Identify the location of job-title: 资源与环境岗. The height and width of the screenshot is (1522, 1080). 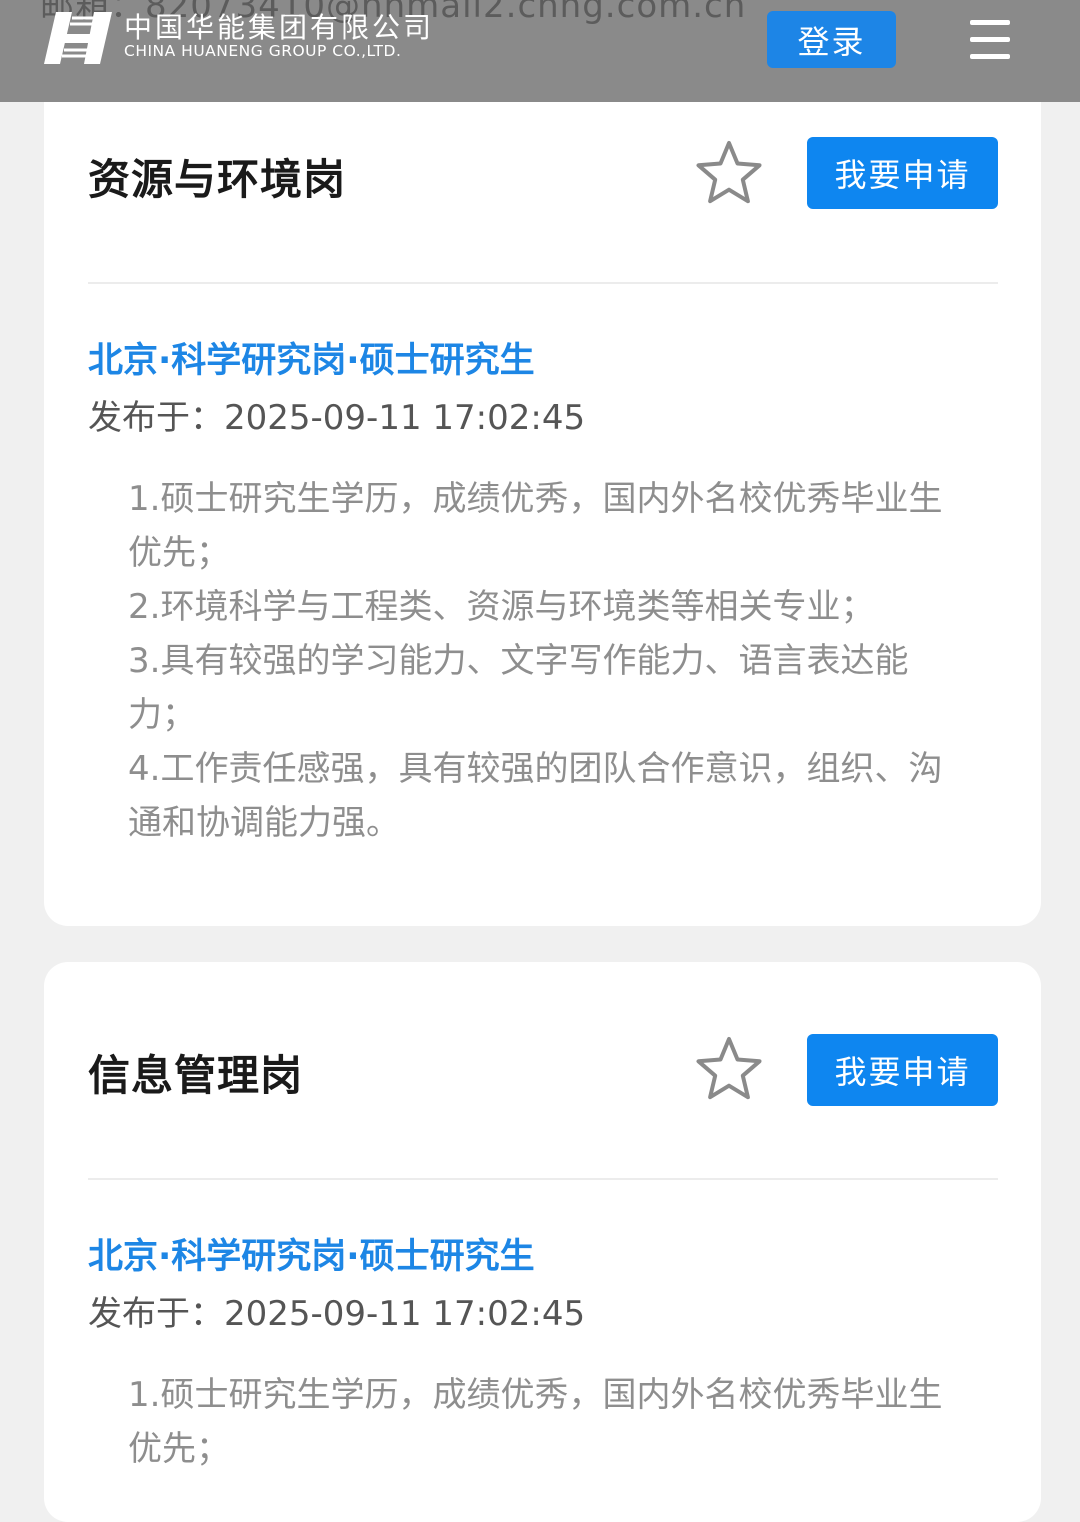
(217, 179).